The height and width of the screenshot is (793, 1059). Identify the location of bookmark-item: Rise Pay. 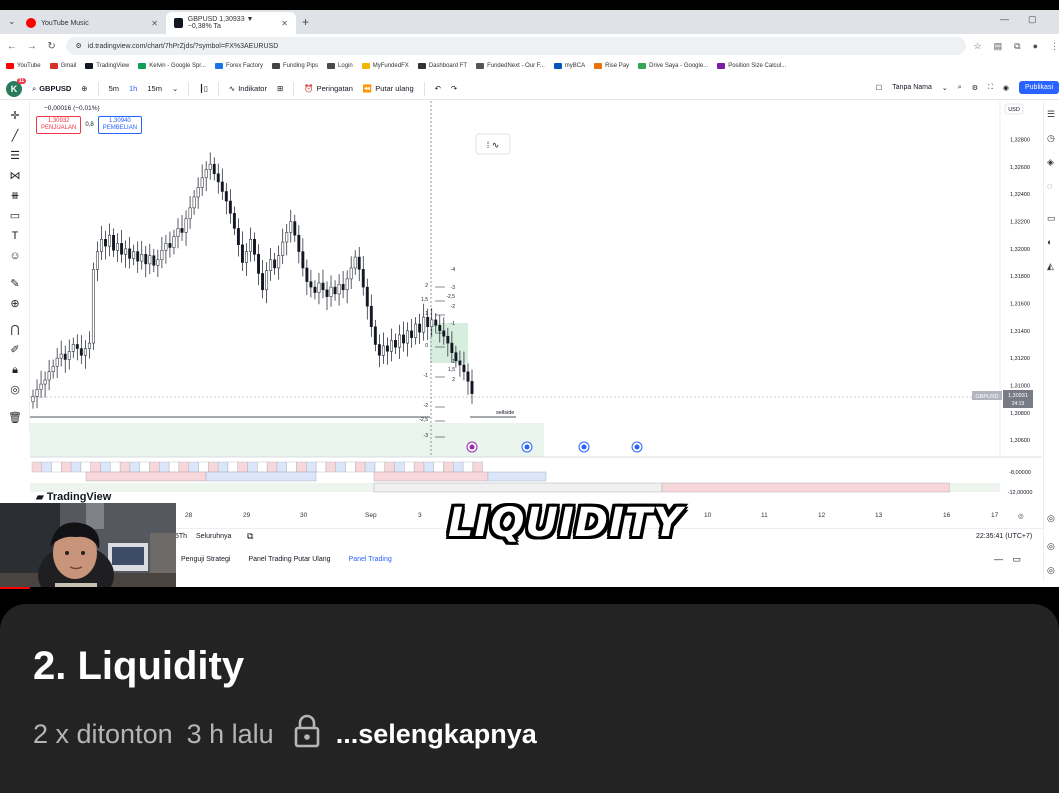
(611, 66).